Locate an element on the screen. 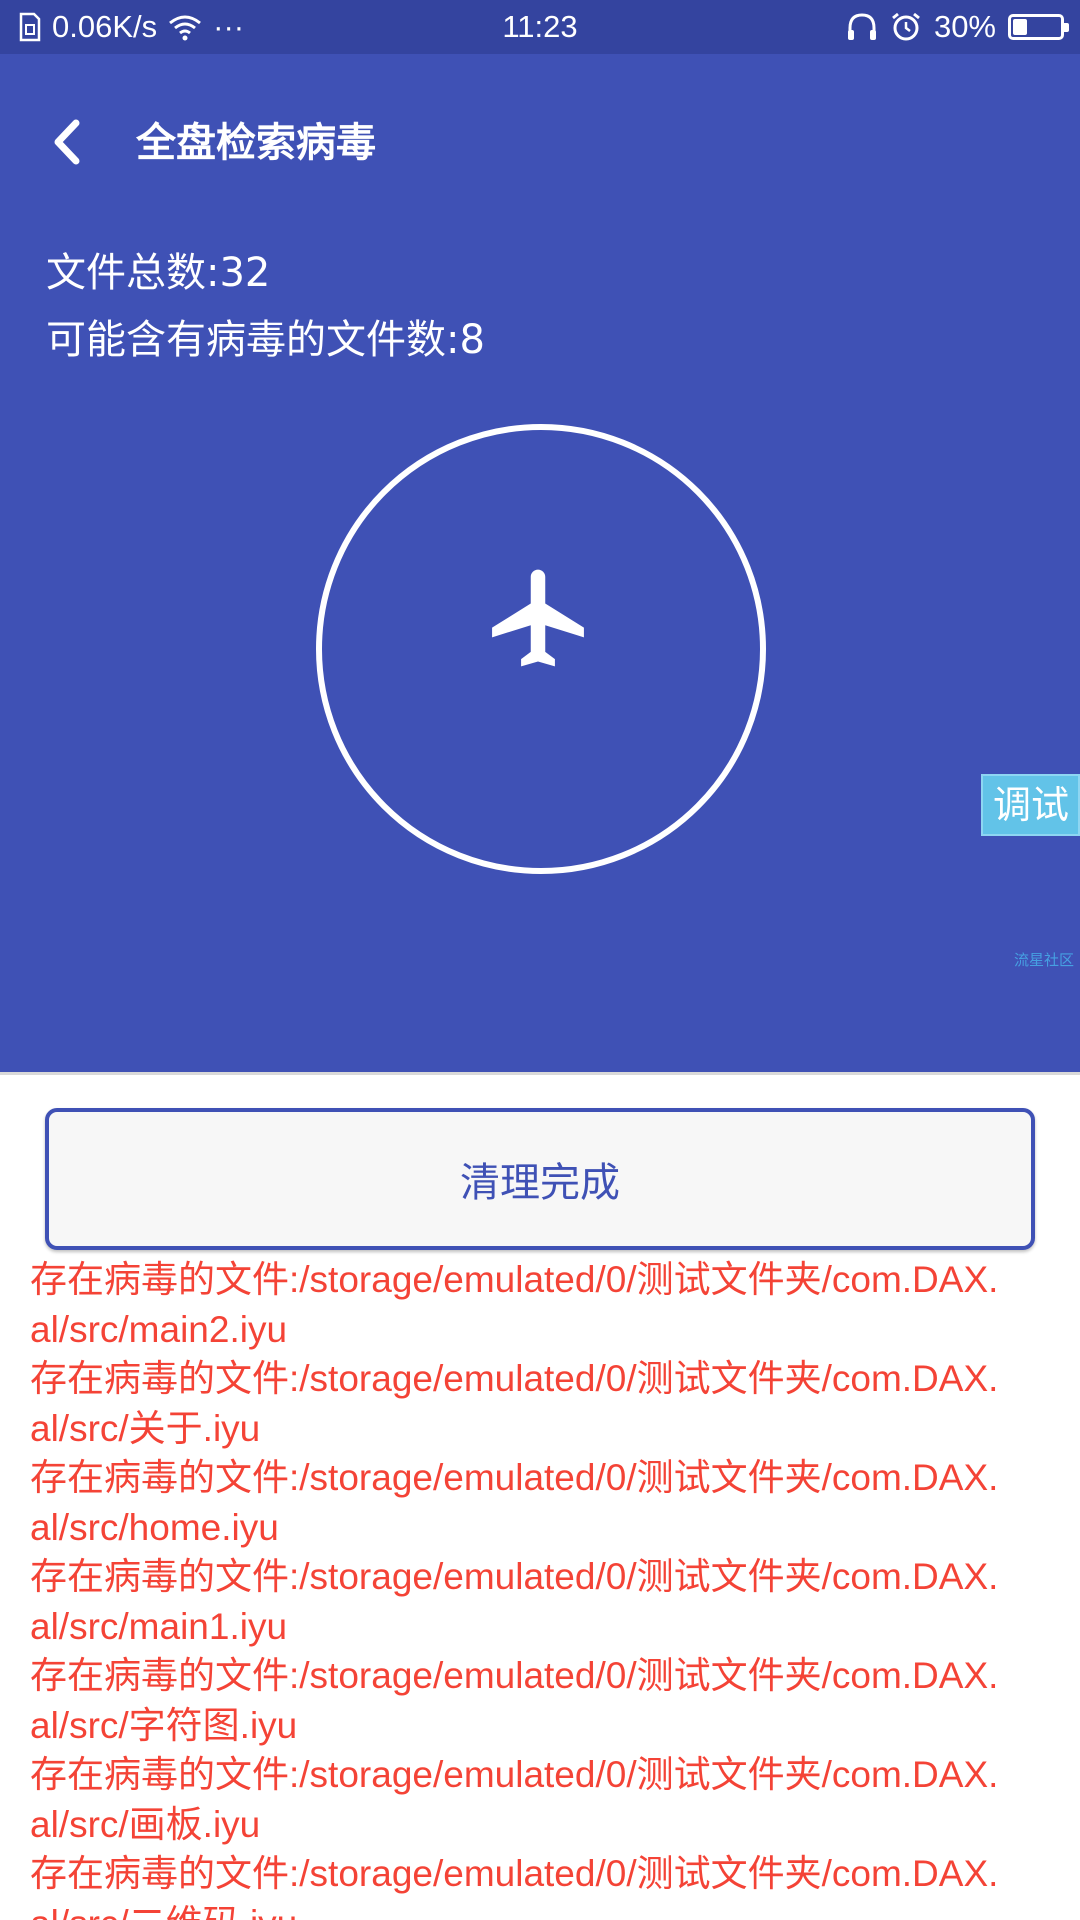 This screenshot has width=1080, height=1920. status-time: 11:23 is located at coordinates (540, 26).